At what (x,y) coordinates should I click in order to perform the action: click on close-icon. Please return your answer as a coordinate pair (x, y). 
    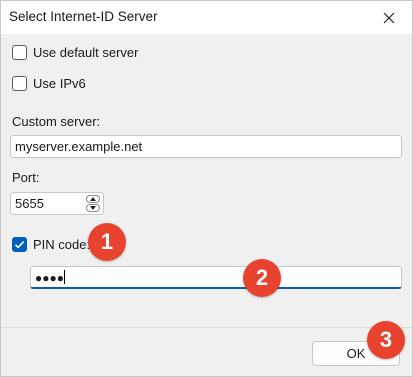
    Looking at the image, I should click on (389, 17).